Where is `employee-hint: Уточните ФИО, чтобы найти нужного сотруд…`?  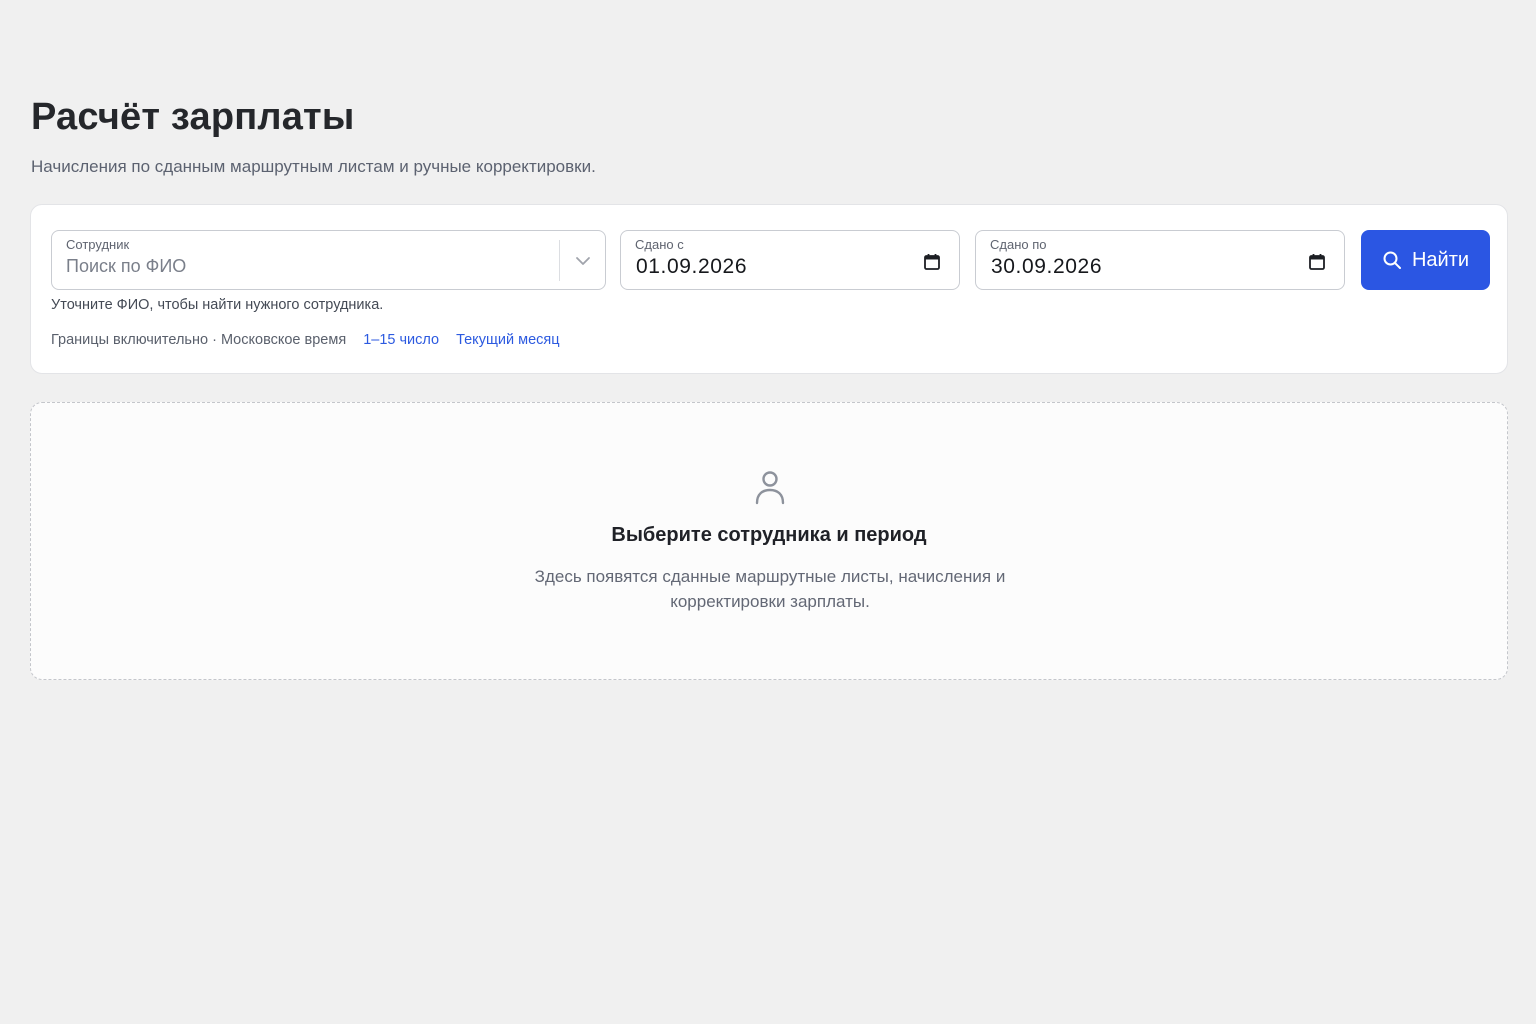 employee-hint: Уточните ФИО, чтобы найти нужного сотруд… is located at coordinates (217, 305).